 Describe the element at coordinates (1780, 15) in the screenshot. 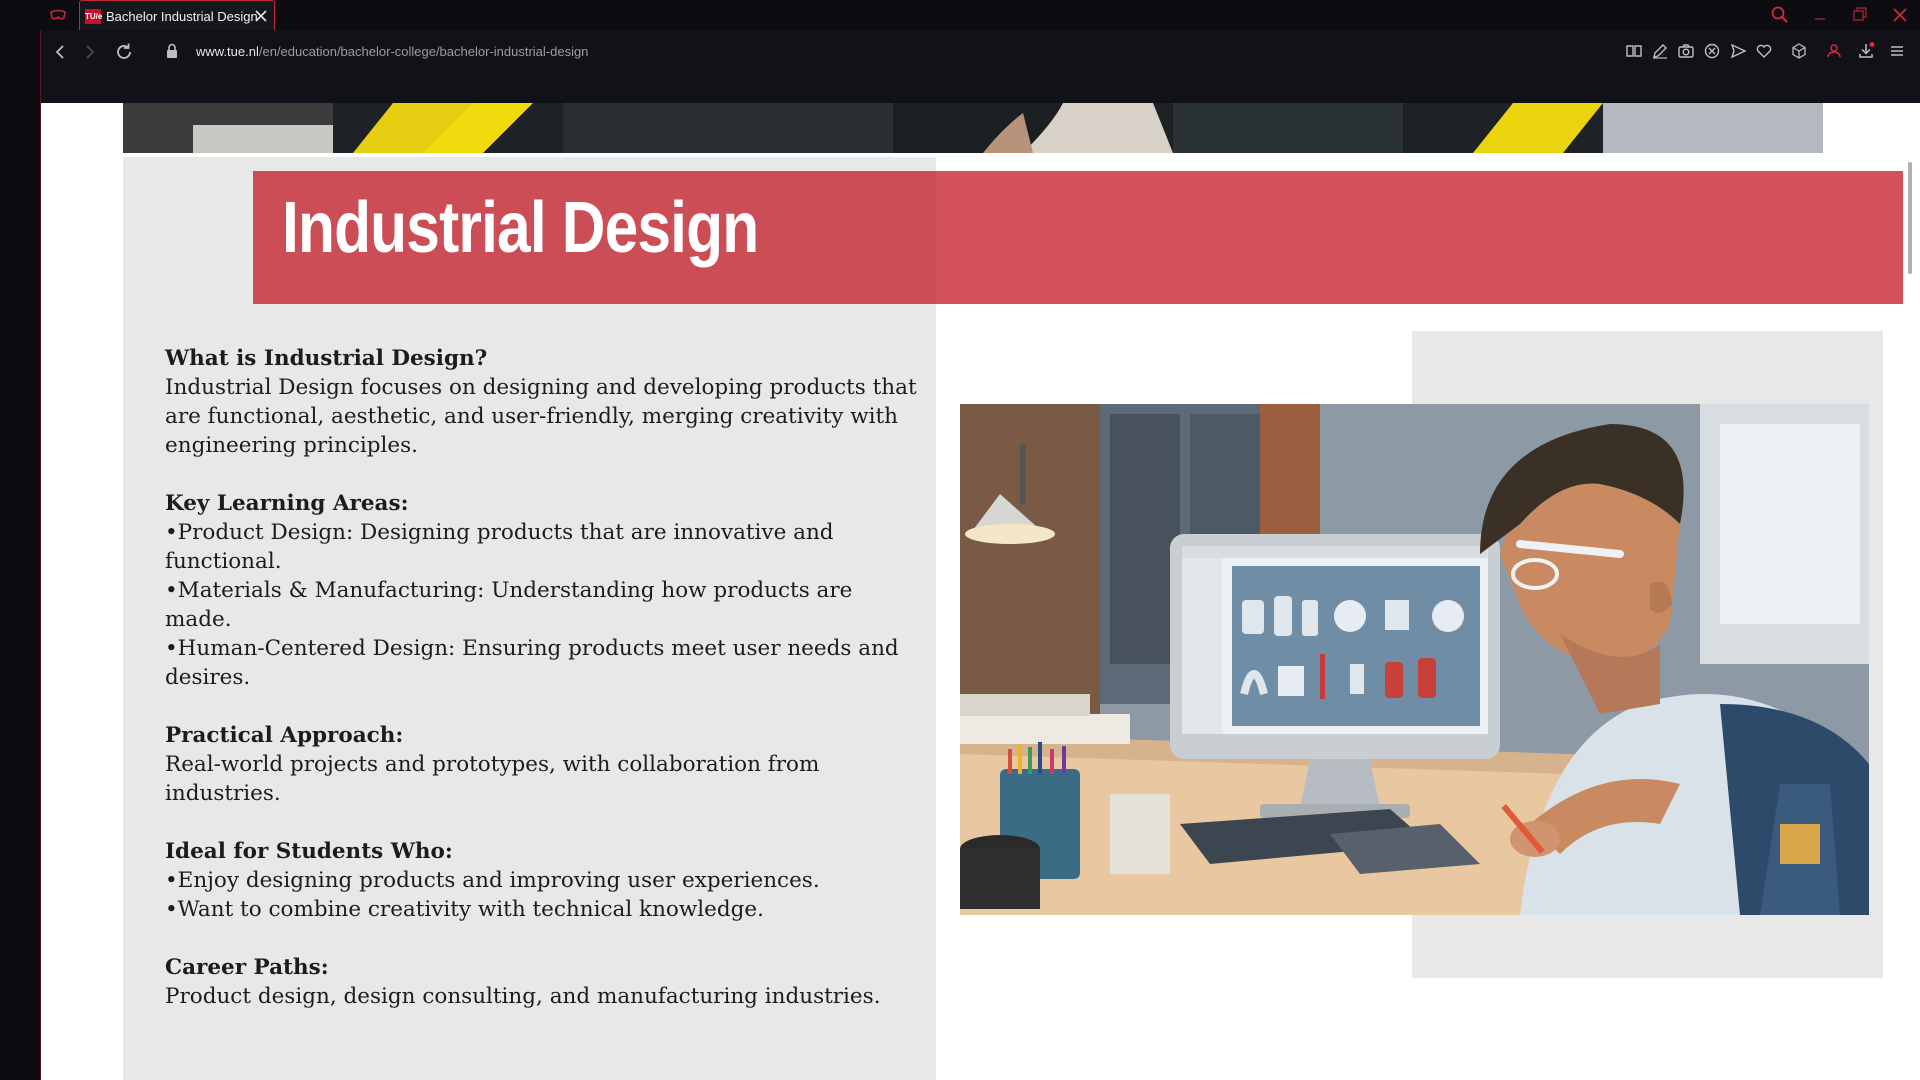

I see `search-icon` at that location.